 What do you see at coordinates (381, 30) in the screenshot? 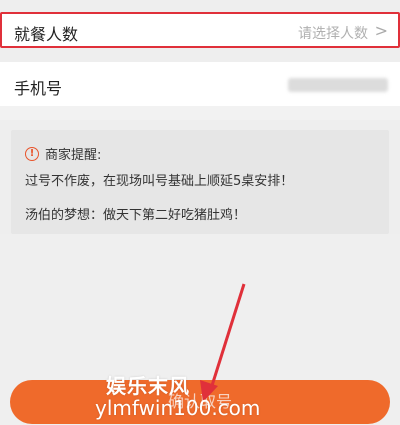
I see `chevron-right-icon: >` at bounding box center [381, 30].